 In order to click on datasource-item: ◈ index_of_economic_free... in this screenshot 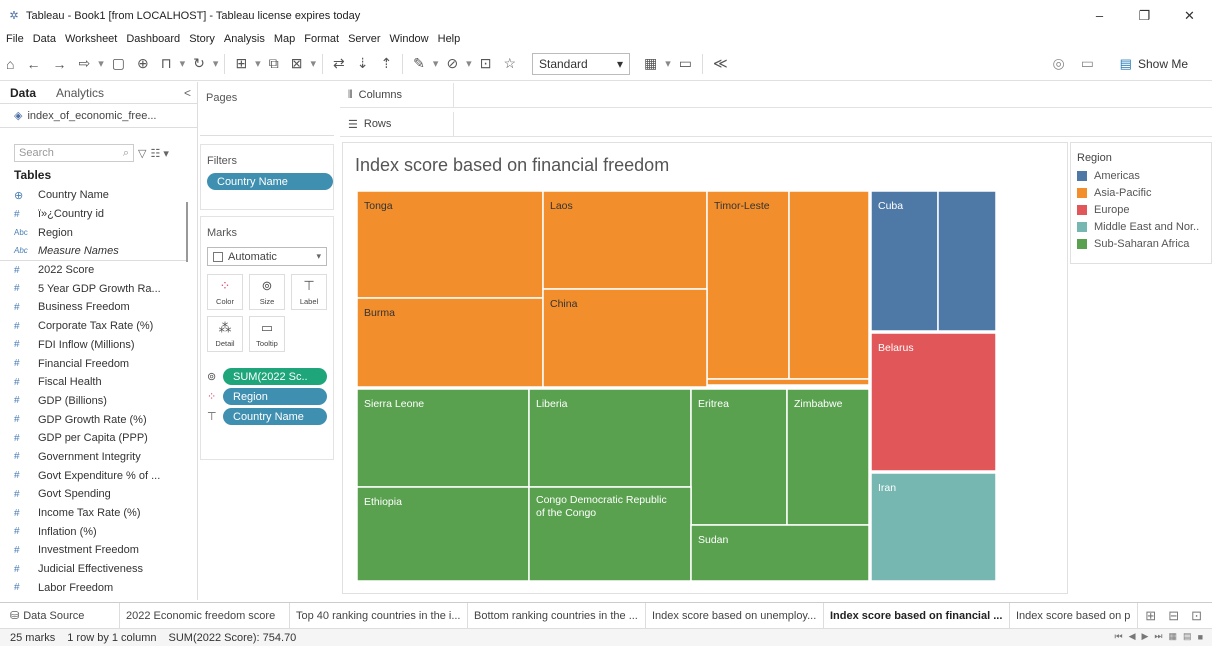, I will do `click(98, 116)`.